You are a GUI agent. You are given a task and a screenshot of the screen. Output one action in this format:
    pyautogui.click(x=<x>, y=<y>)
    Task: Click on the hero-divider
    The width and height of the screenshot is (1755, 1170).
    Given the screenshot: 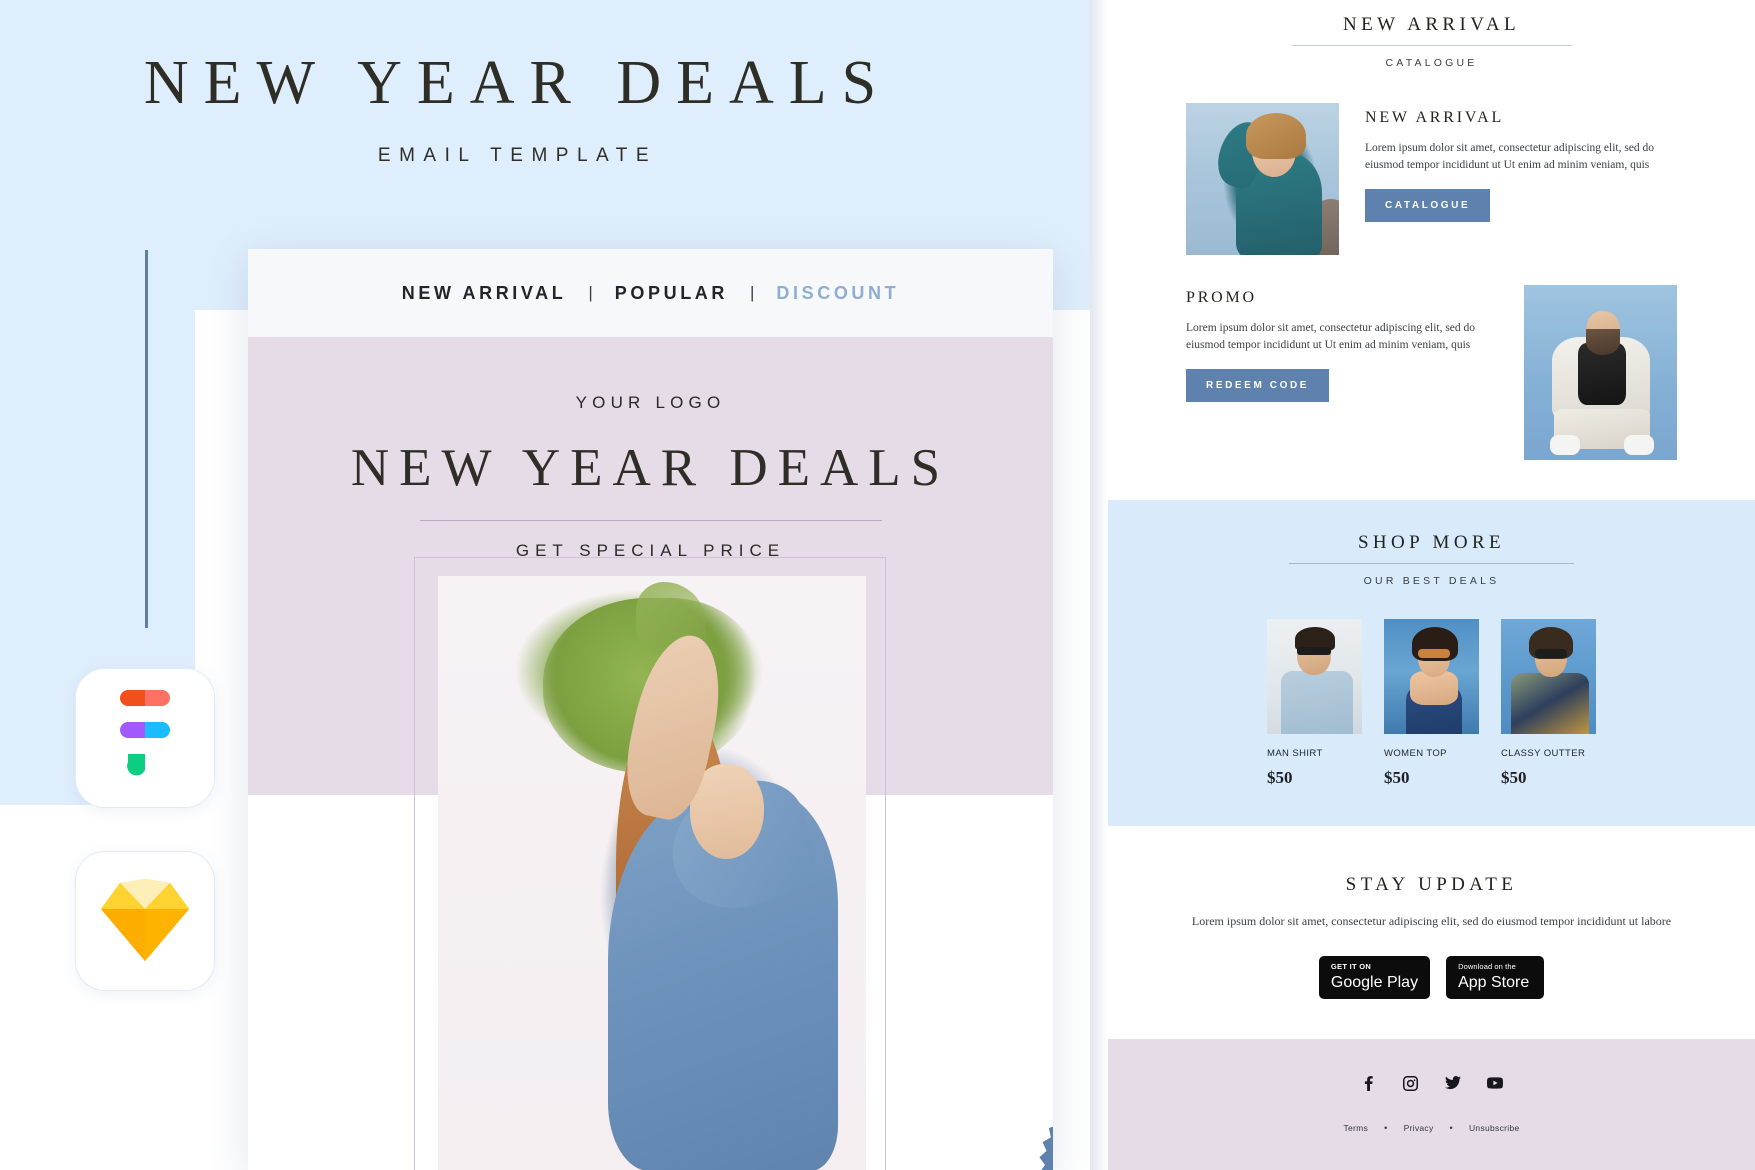 What is the action you would take?
    pyautogui.click(x=650, y=520)
    